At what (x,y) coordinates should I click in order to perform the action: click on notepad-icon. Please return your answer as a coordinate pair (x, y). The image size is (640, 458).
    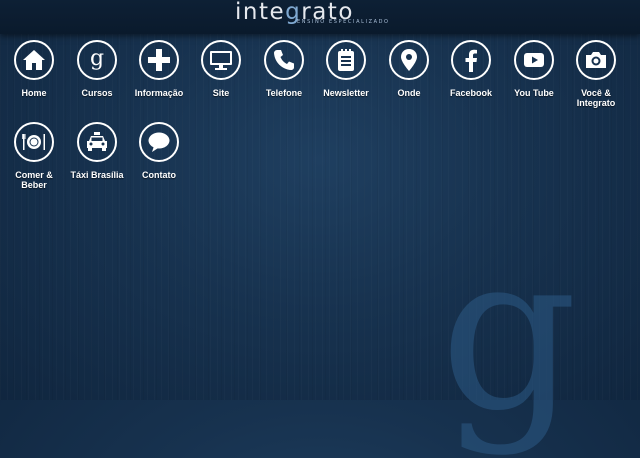
    Looking at the image, I should click on (346, 60).